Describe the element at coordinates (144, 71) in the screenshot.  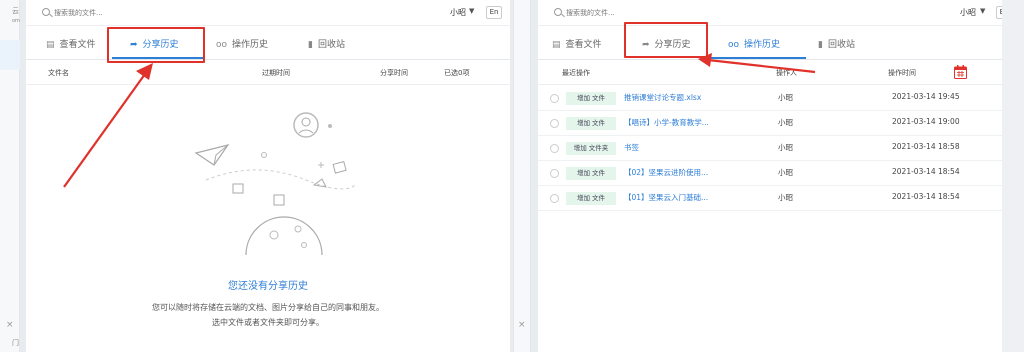
I see `annotation-arrowhead-left` at that location.